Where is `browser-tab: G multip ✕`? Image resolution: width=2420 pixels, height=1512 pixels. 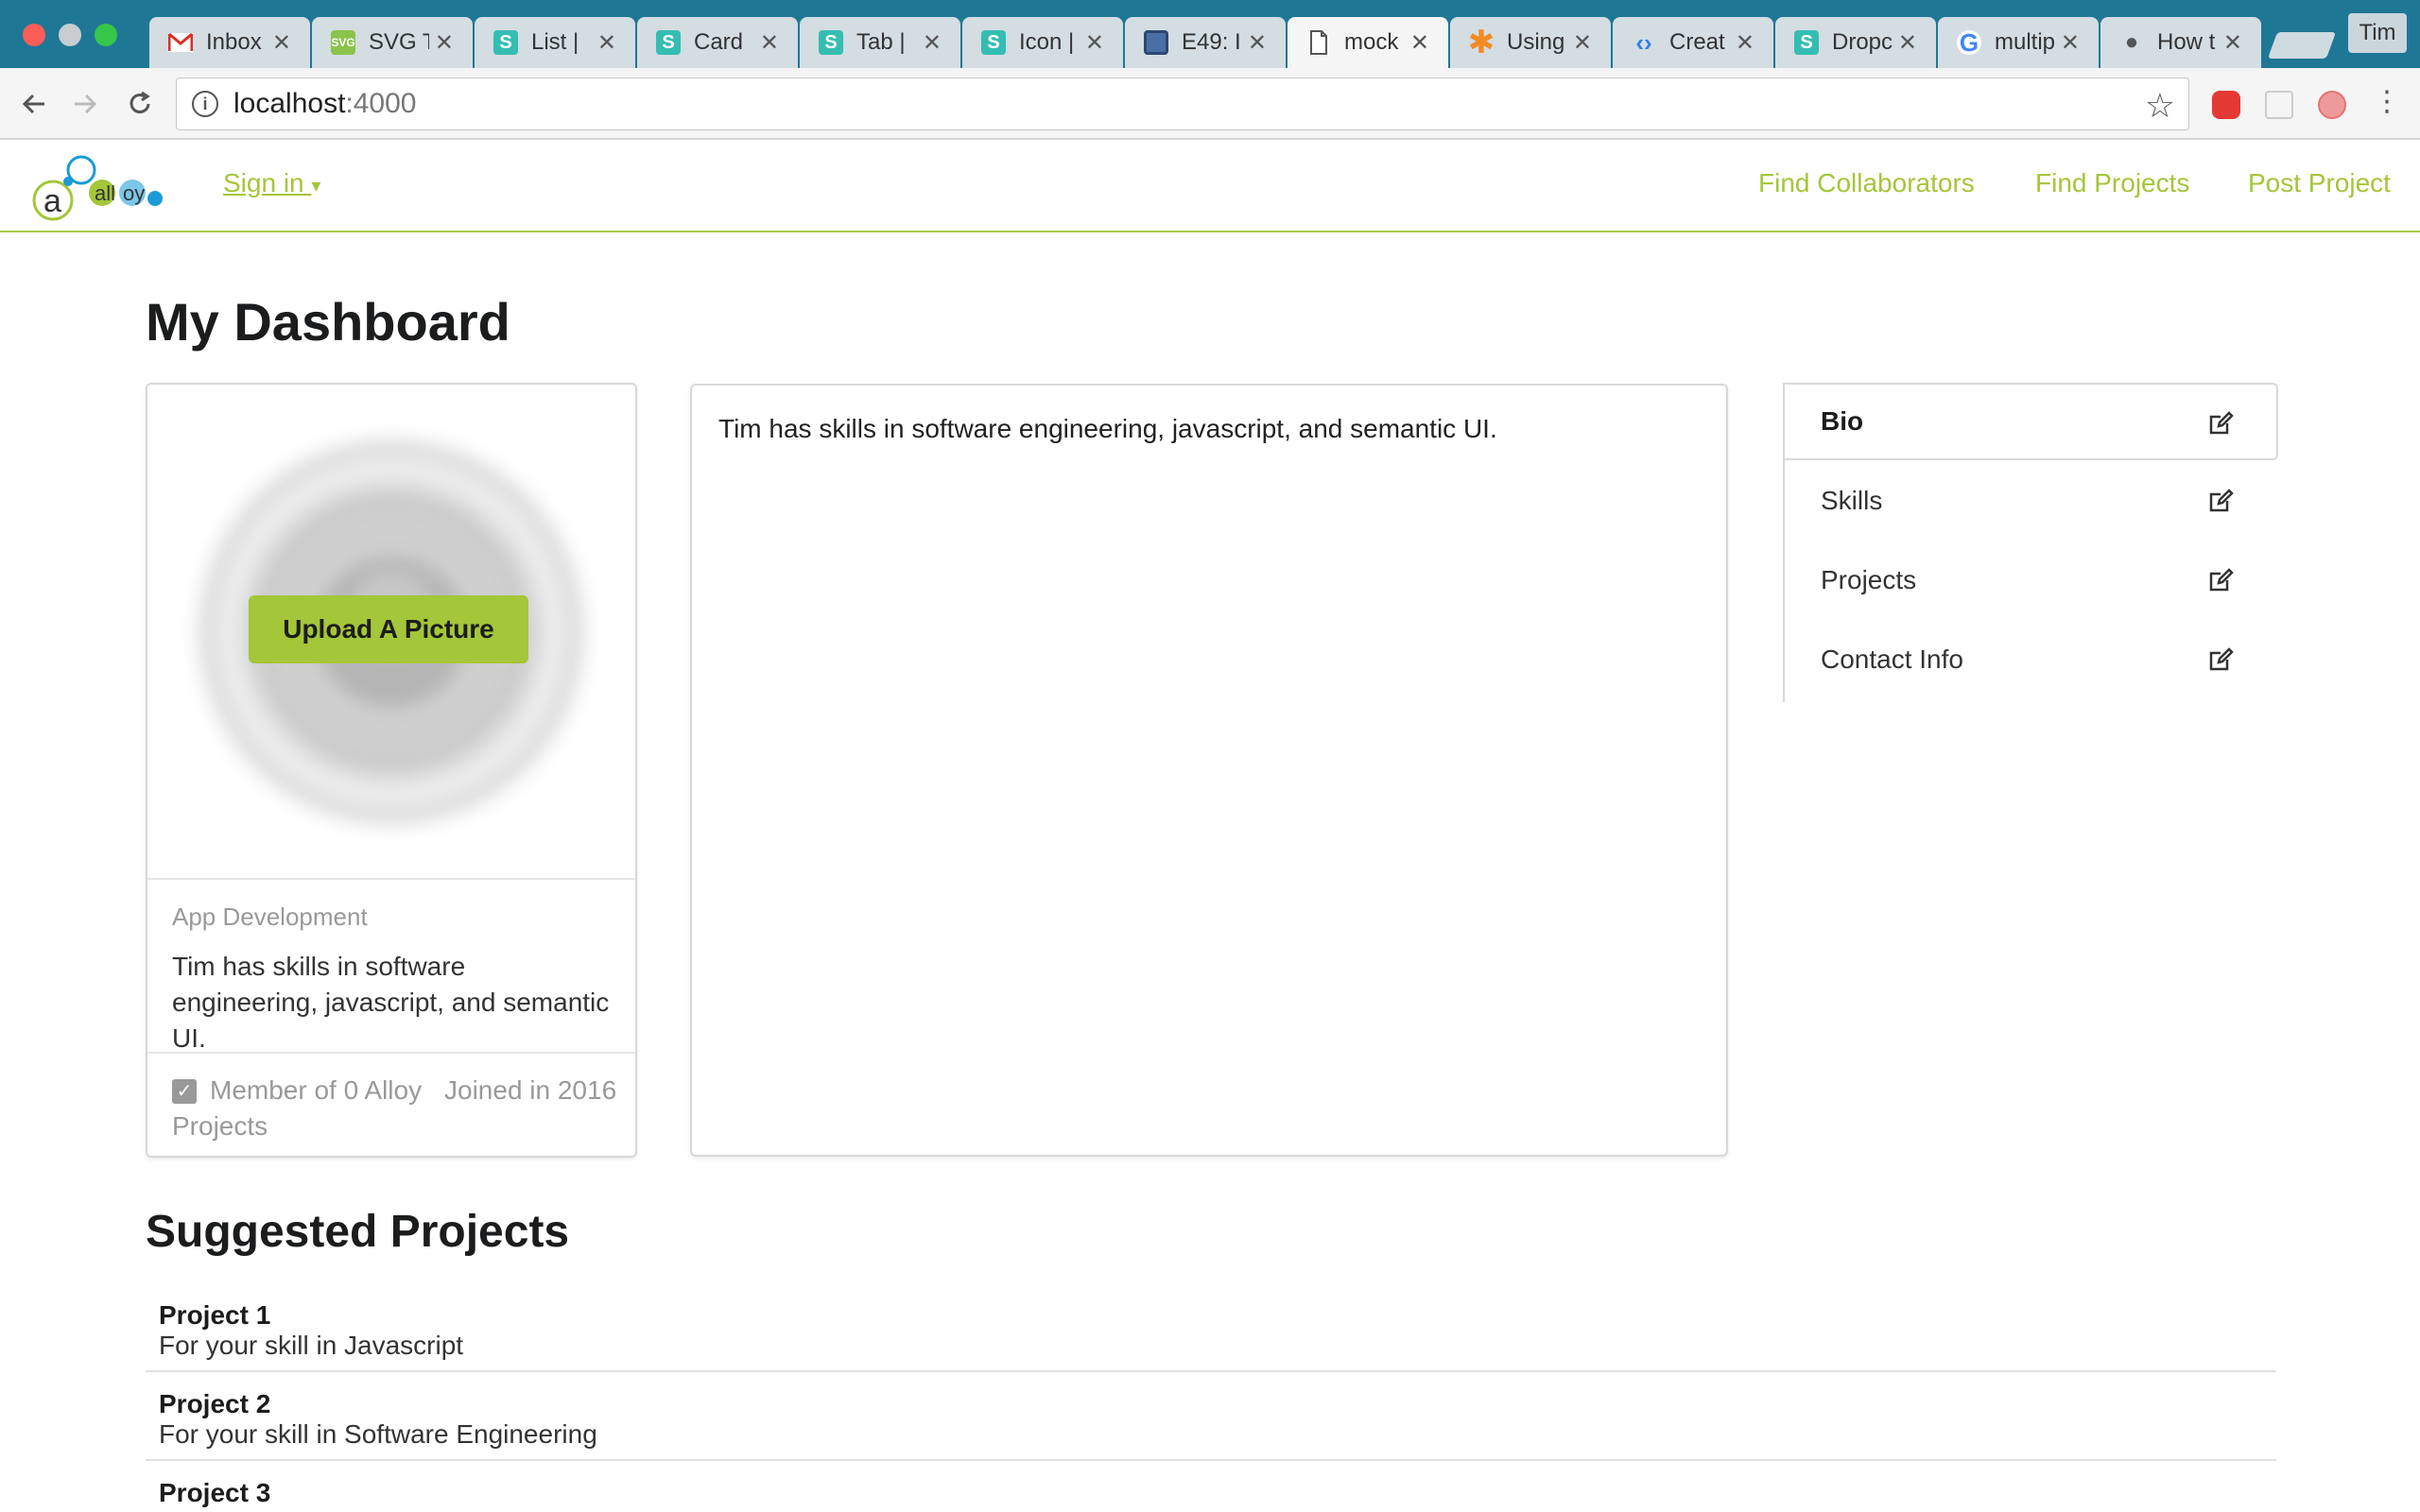 browser-tab: G multip ✕ is located at coordinates (2019, 42).